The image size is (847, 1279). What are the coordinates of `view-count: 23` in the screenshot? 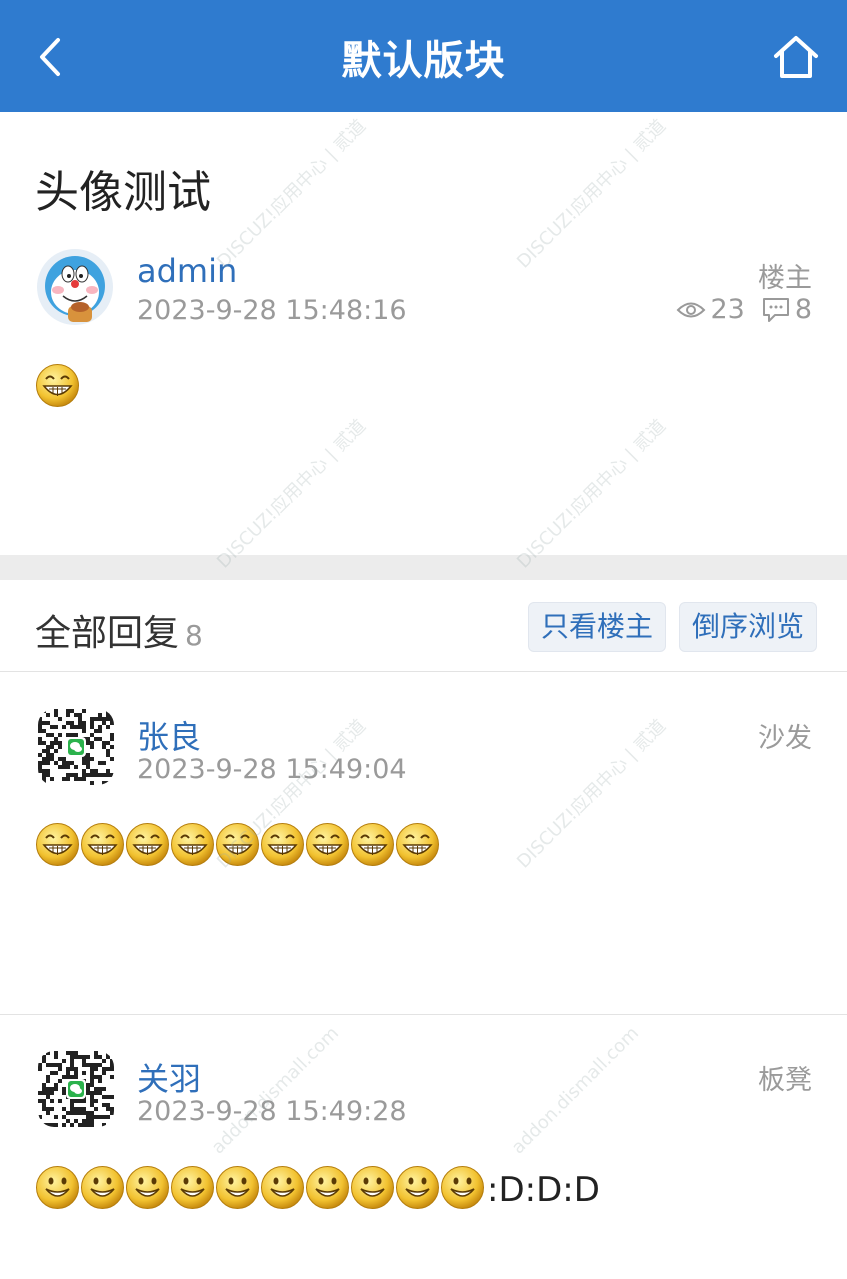 It's located at (727, 309).